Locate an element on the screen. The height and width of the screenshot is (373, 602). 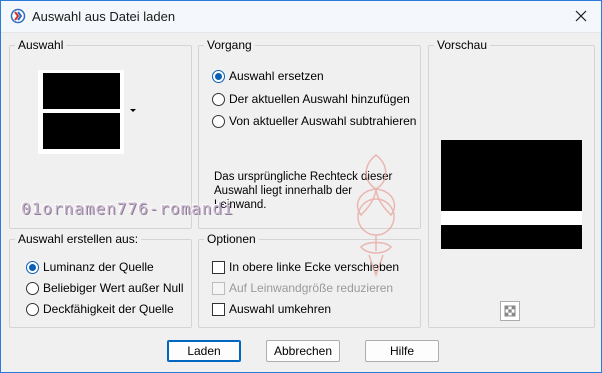
checkbox-move-top-left: In obere linke Ecke verschieben is located at coordinates (305, 267).